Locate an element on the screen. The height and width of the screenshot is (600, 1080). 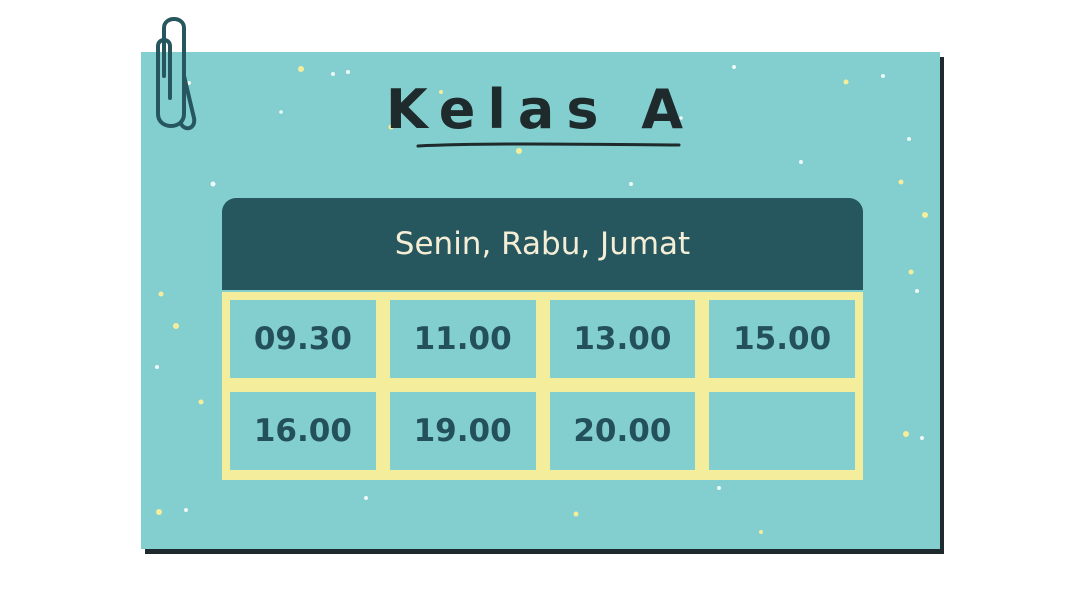
time-slot: 15.00 is located at coordinates (782, 339).